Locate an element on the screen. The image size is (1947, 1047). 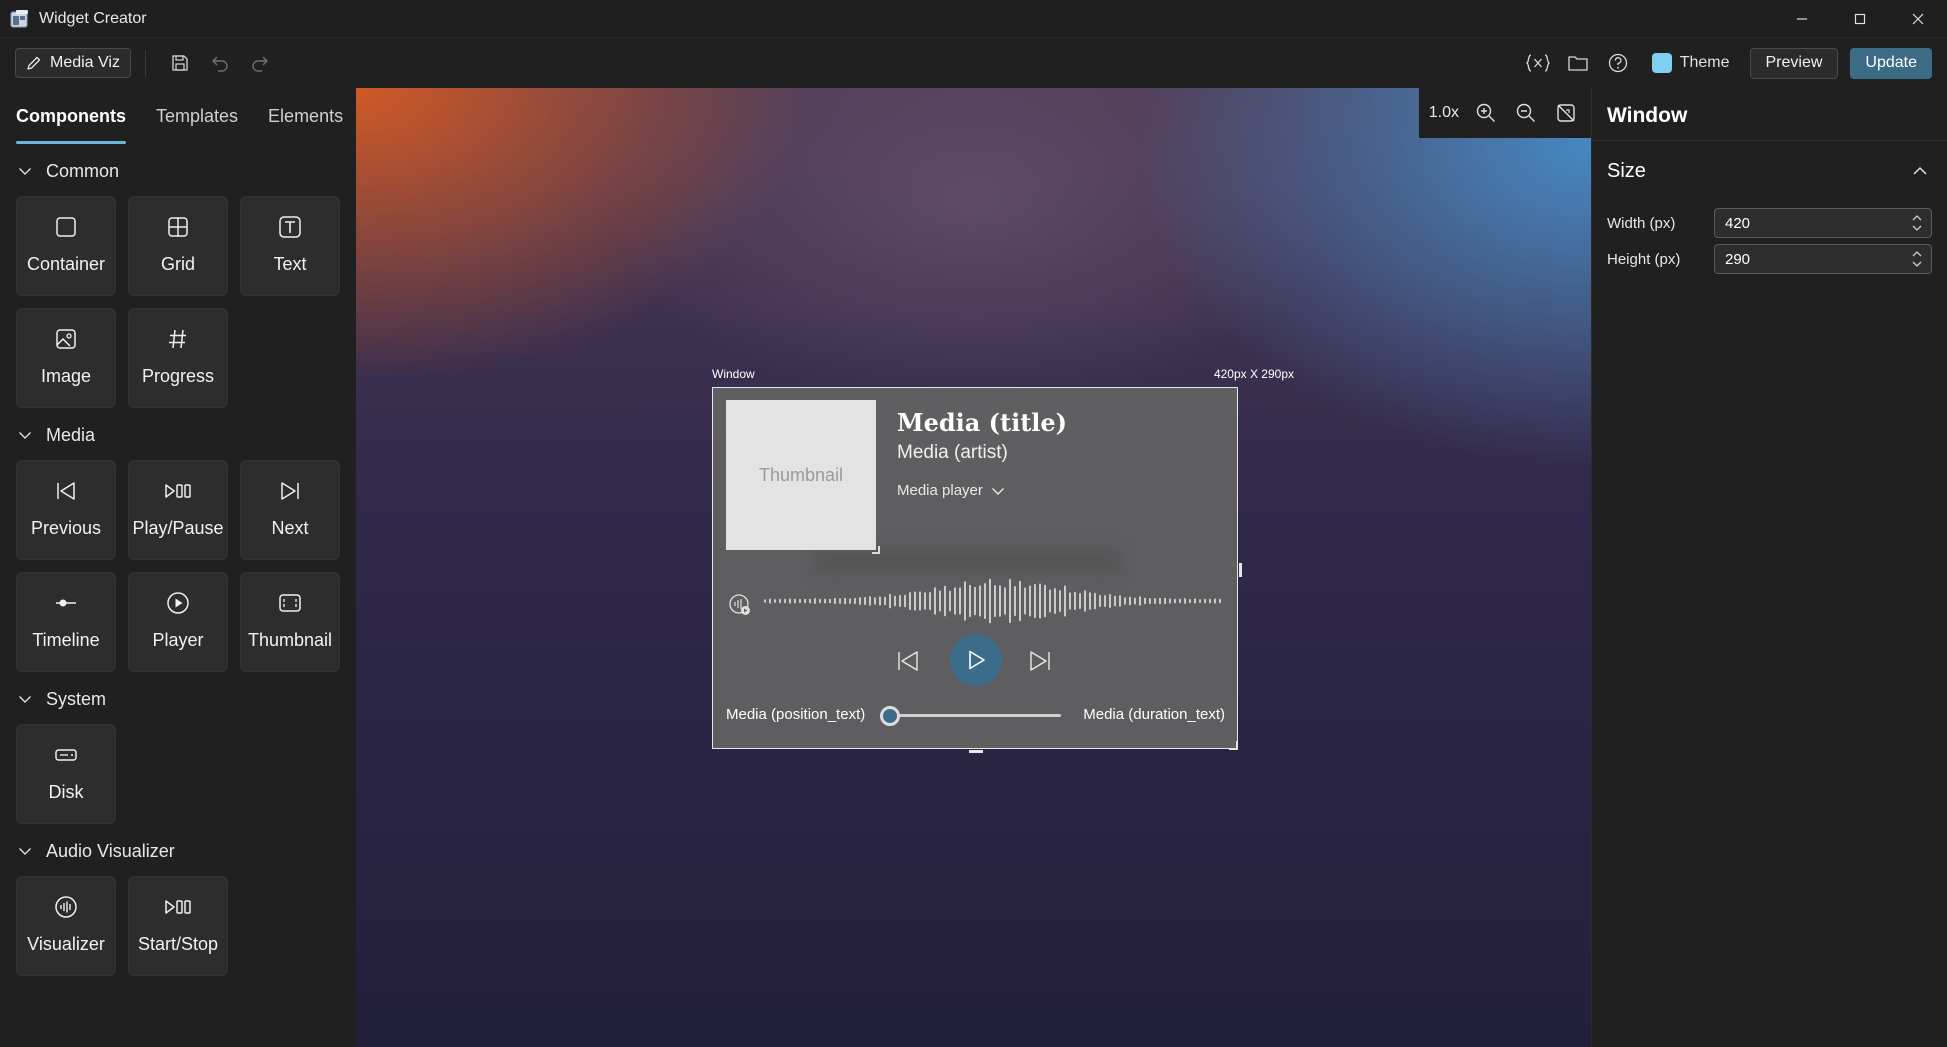
resize-handle-bottom is located at coordinates (976, 751).